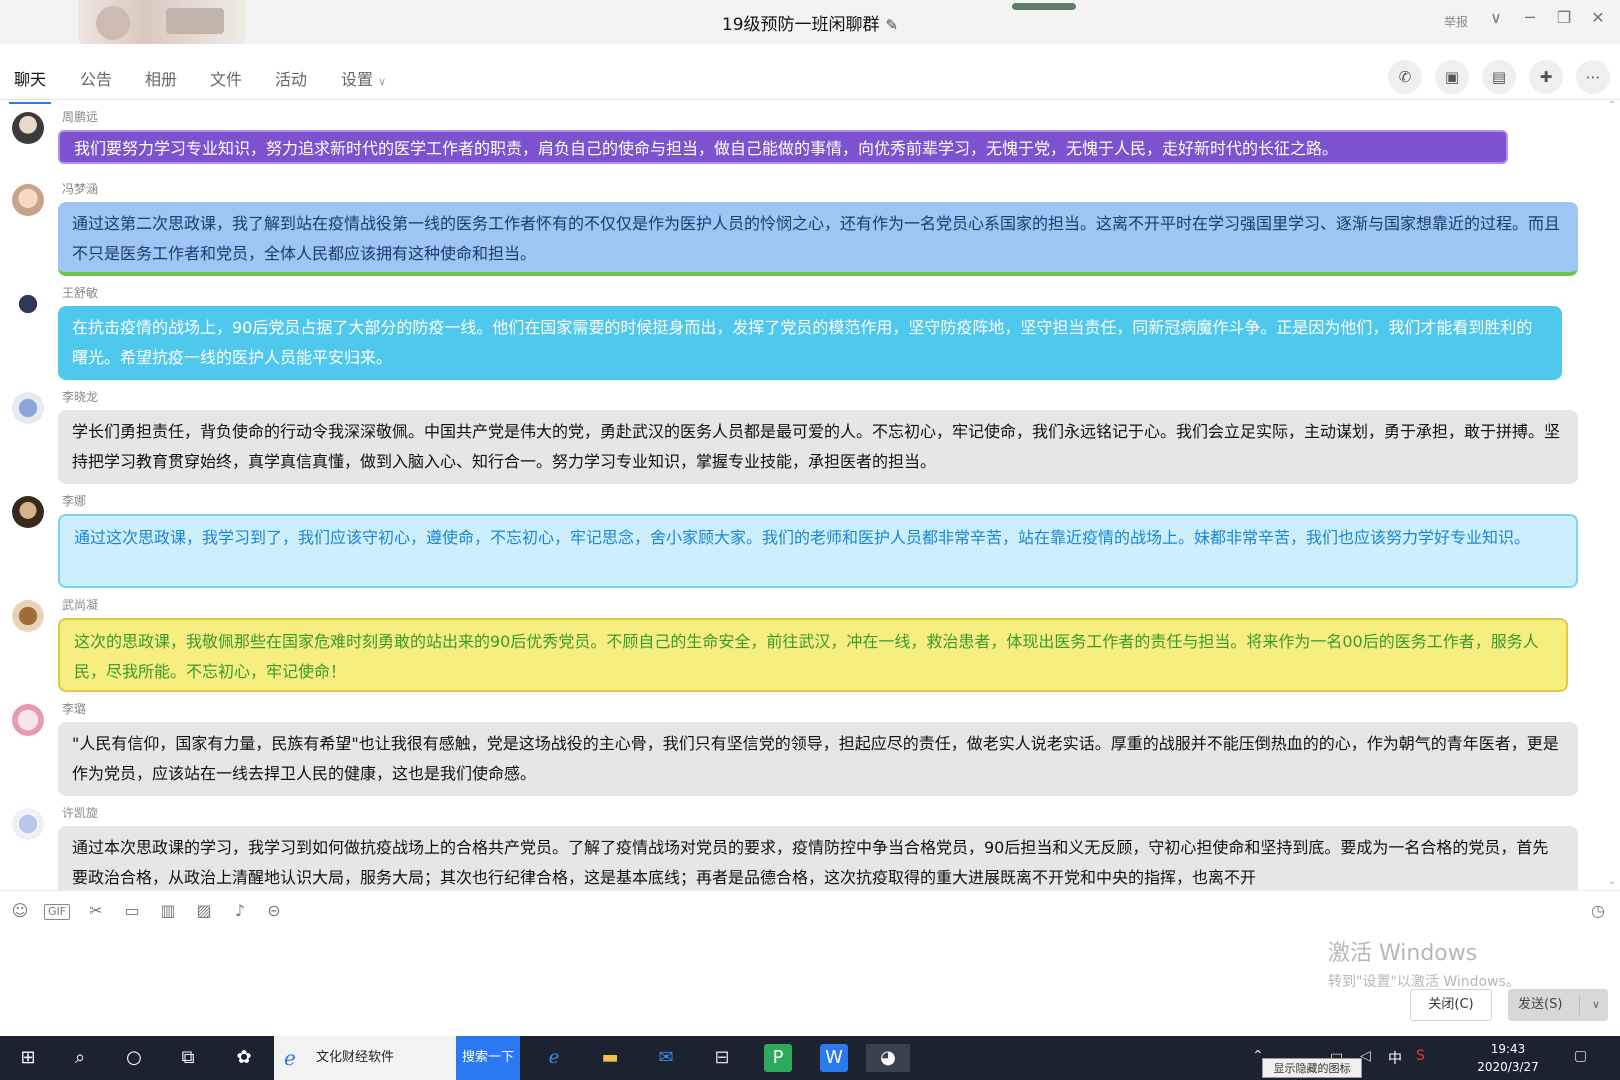 The image size is (1620, 1080). Describe the element at coordinates (134, 1058) in the screenshot. I see `cortana-icon: ○` at that location.